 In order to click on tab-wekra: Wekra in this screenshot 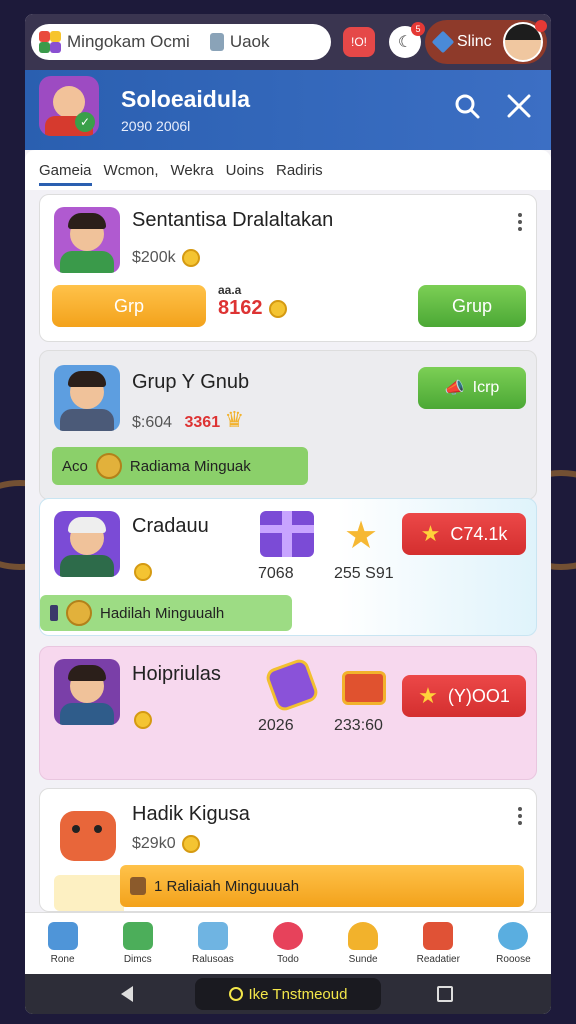, I will do `click(192, 170)`.